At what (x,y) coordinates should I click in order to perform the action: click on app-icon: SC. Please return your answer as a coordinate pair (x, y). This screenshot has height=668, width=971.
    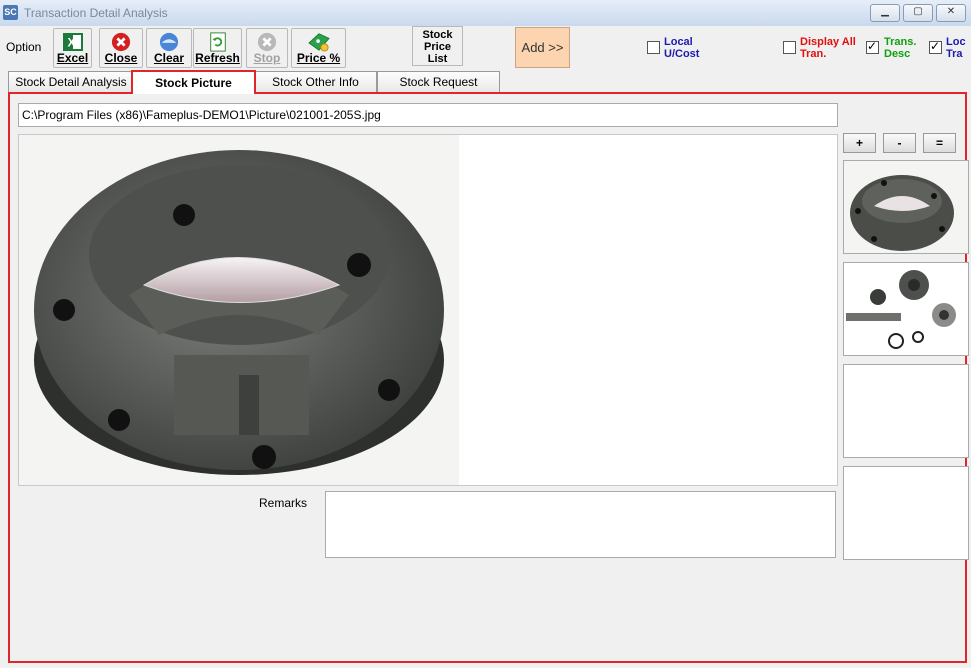
    Looking at the image, I should click on (10, 12).